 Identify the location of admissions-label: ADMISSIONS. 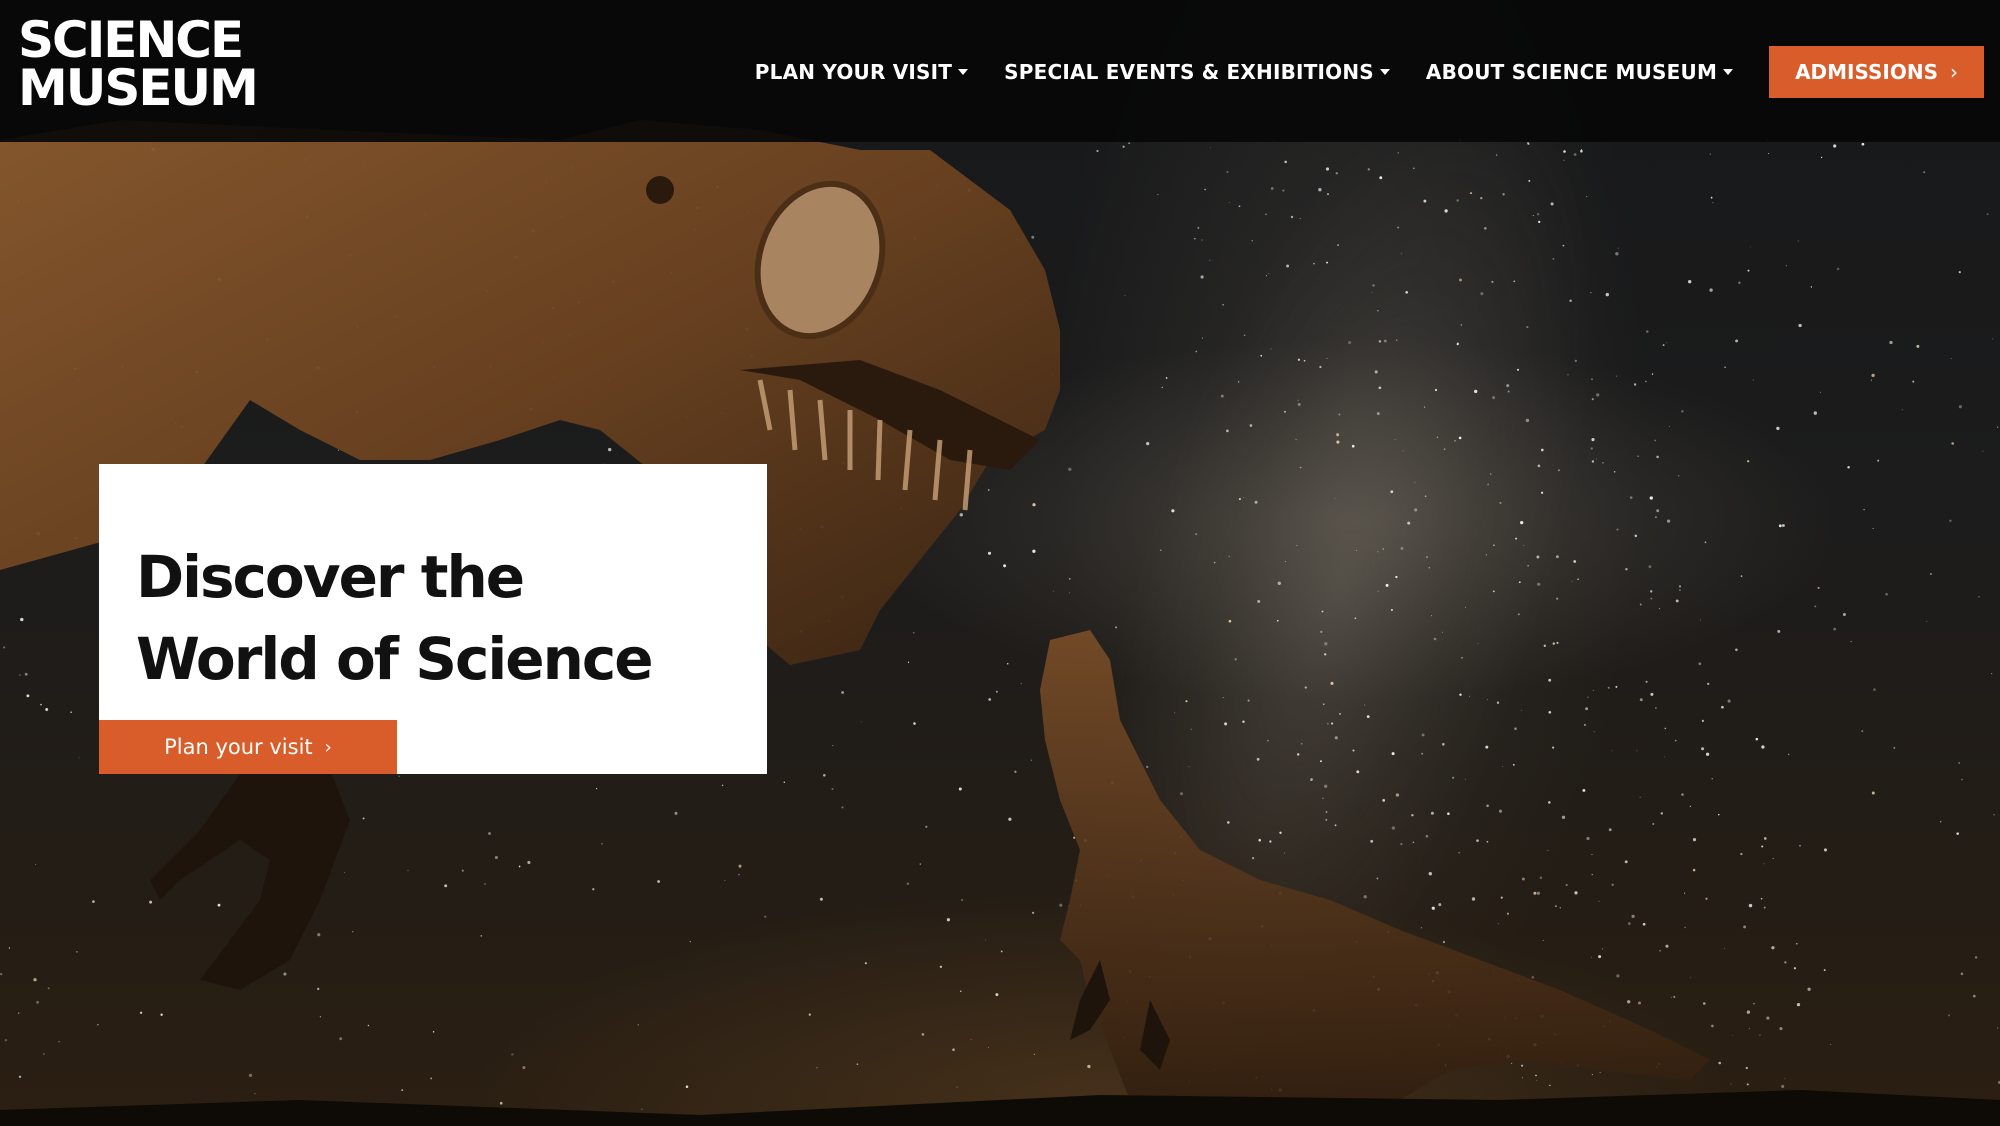
(1866, 72).